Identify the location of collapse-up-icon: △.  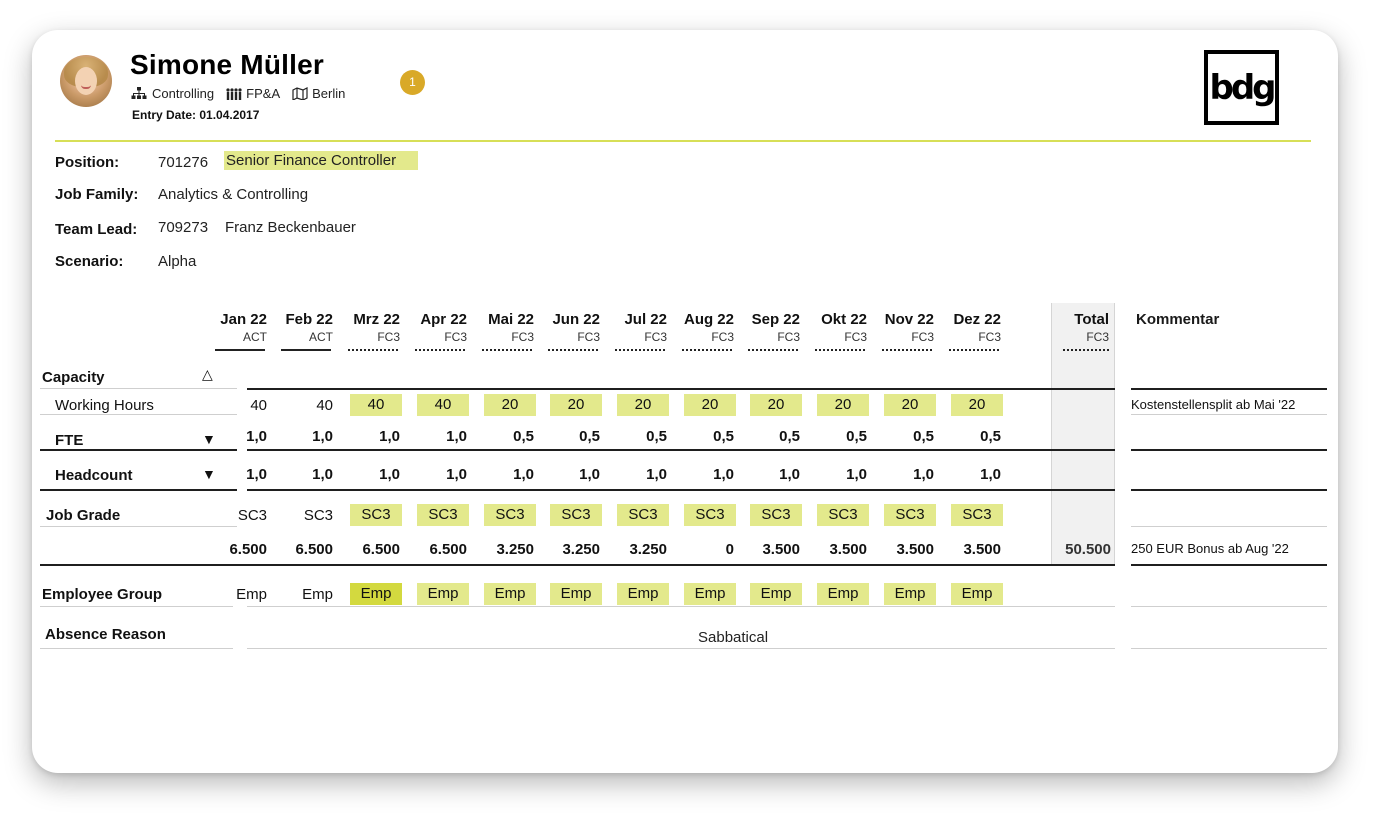
(207, 374).